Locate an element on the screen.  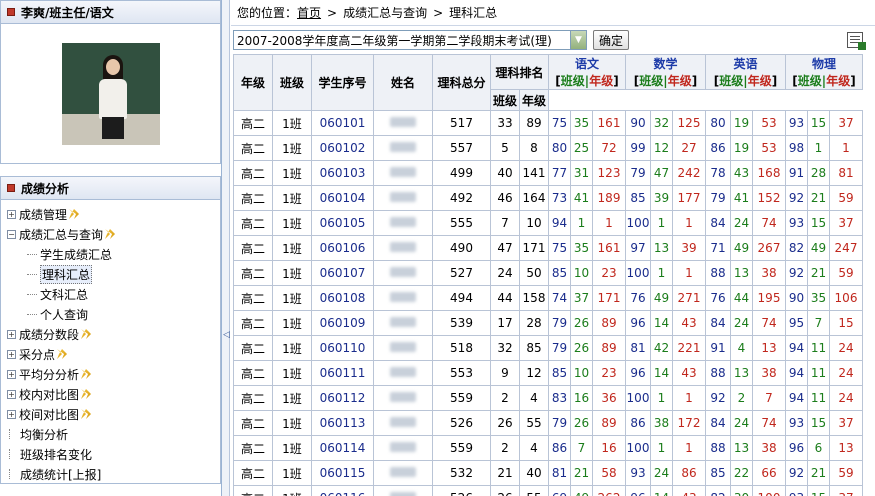
cell-grade-rank: 247 is located at coordinates (846, 248).